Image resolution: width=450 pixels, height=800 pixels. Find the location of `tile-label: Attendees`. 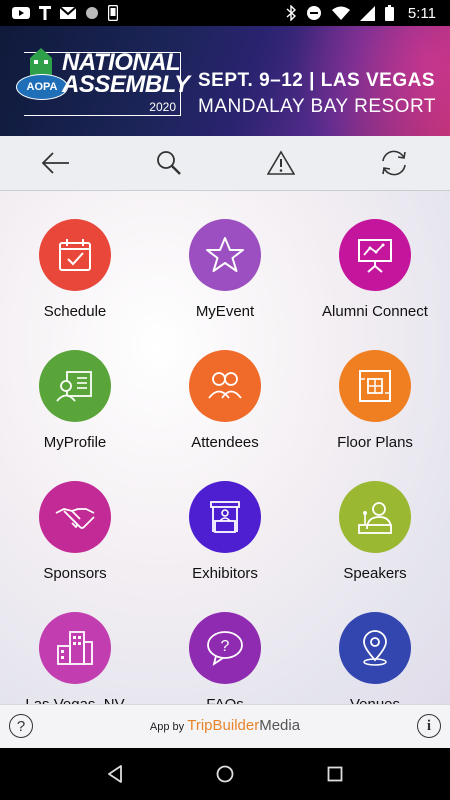

tile-label: Attendees is located at coordinates (225, 442).